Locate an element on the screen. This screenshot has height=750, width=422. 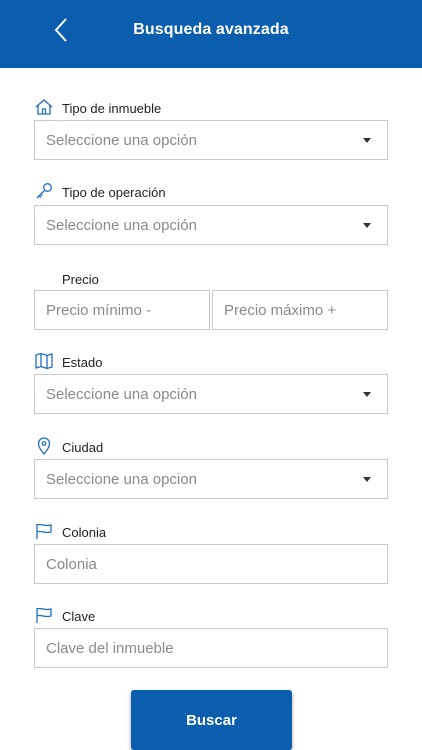
ciudad-label-row: Ciudad is located at coordinates (69, 446).